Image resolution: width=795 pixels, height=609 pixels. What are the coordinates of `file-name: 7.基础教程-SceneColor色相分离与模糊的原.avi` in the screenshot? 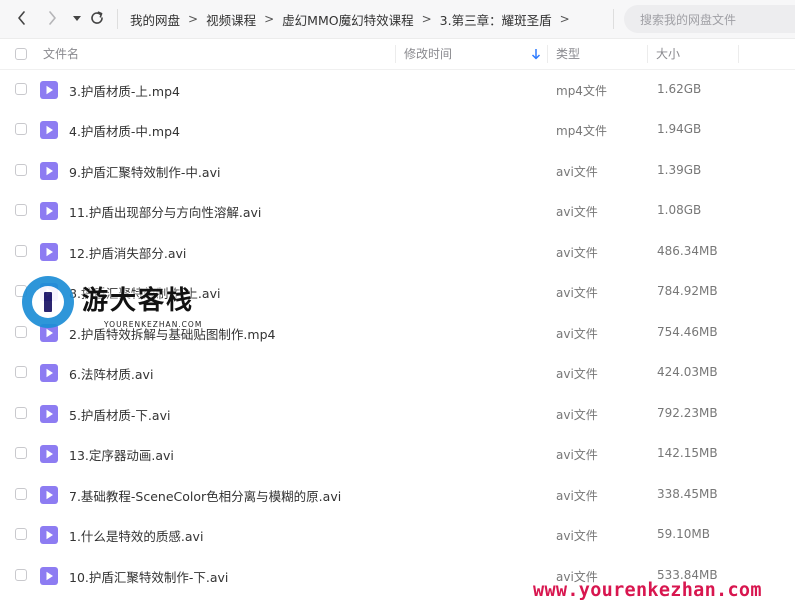 It's located at (205, 495).